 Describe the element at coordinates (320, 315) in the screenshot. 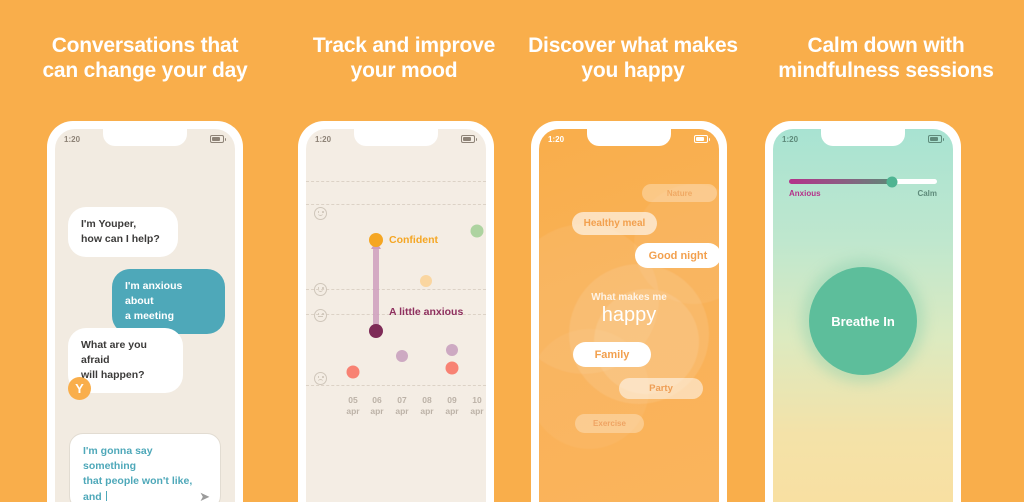

I see `face-flat-icon` at that location.